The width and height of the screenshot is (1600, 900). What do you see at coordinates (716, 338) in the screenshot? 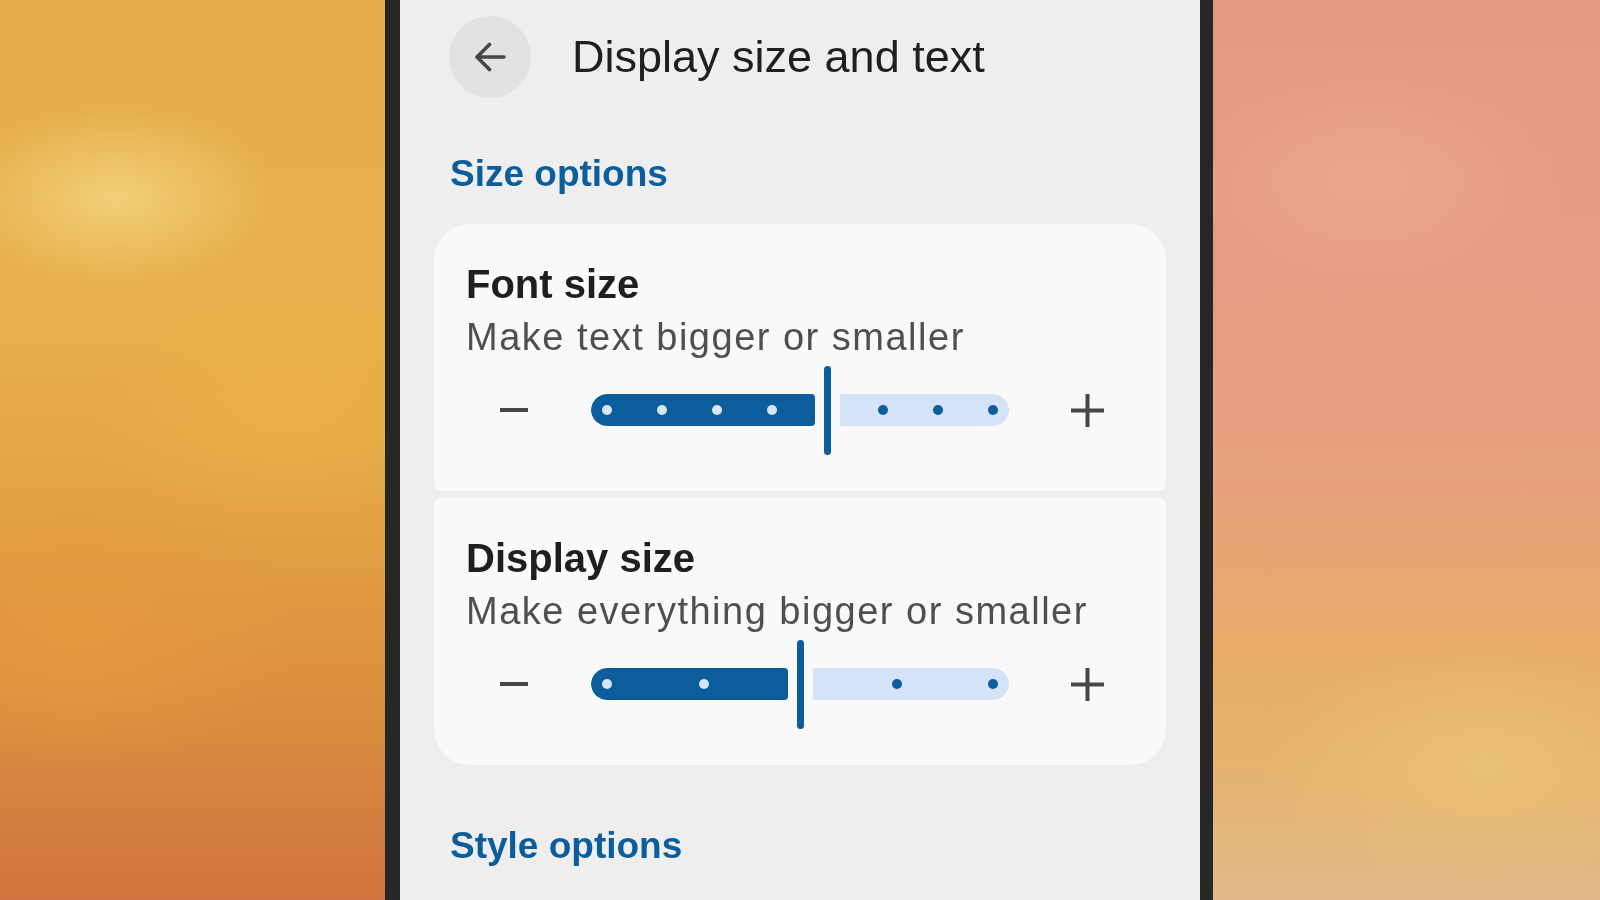
I see `setting-description: Make text bigger or smaller` at bounding box center [716, 338].